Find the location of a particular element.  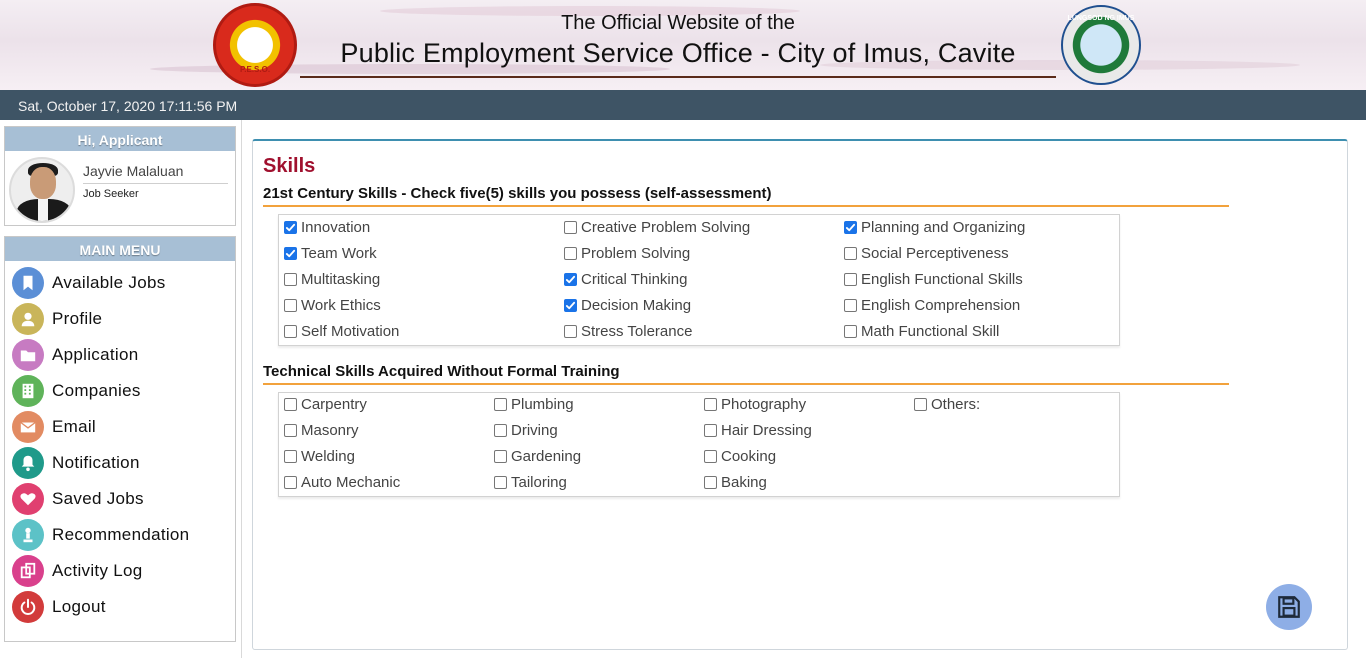

skill-checkbox: Auto Mechanic is located at coordinates (342, 482).